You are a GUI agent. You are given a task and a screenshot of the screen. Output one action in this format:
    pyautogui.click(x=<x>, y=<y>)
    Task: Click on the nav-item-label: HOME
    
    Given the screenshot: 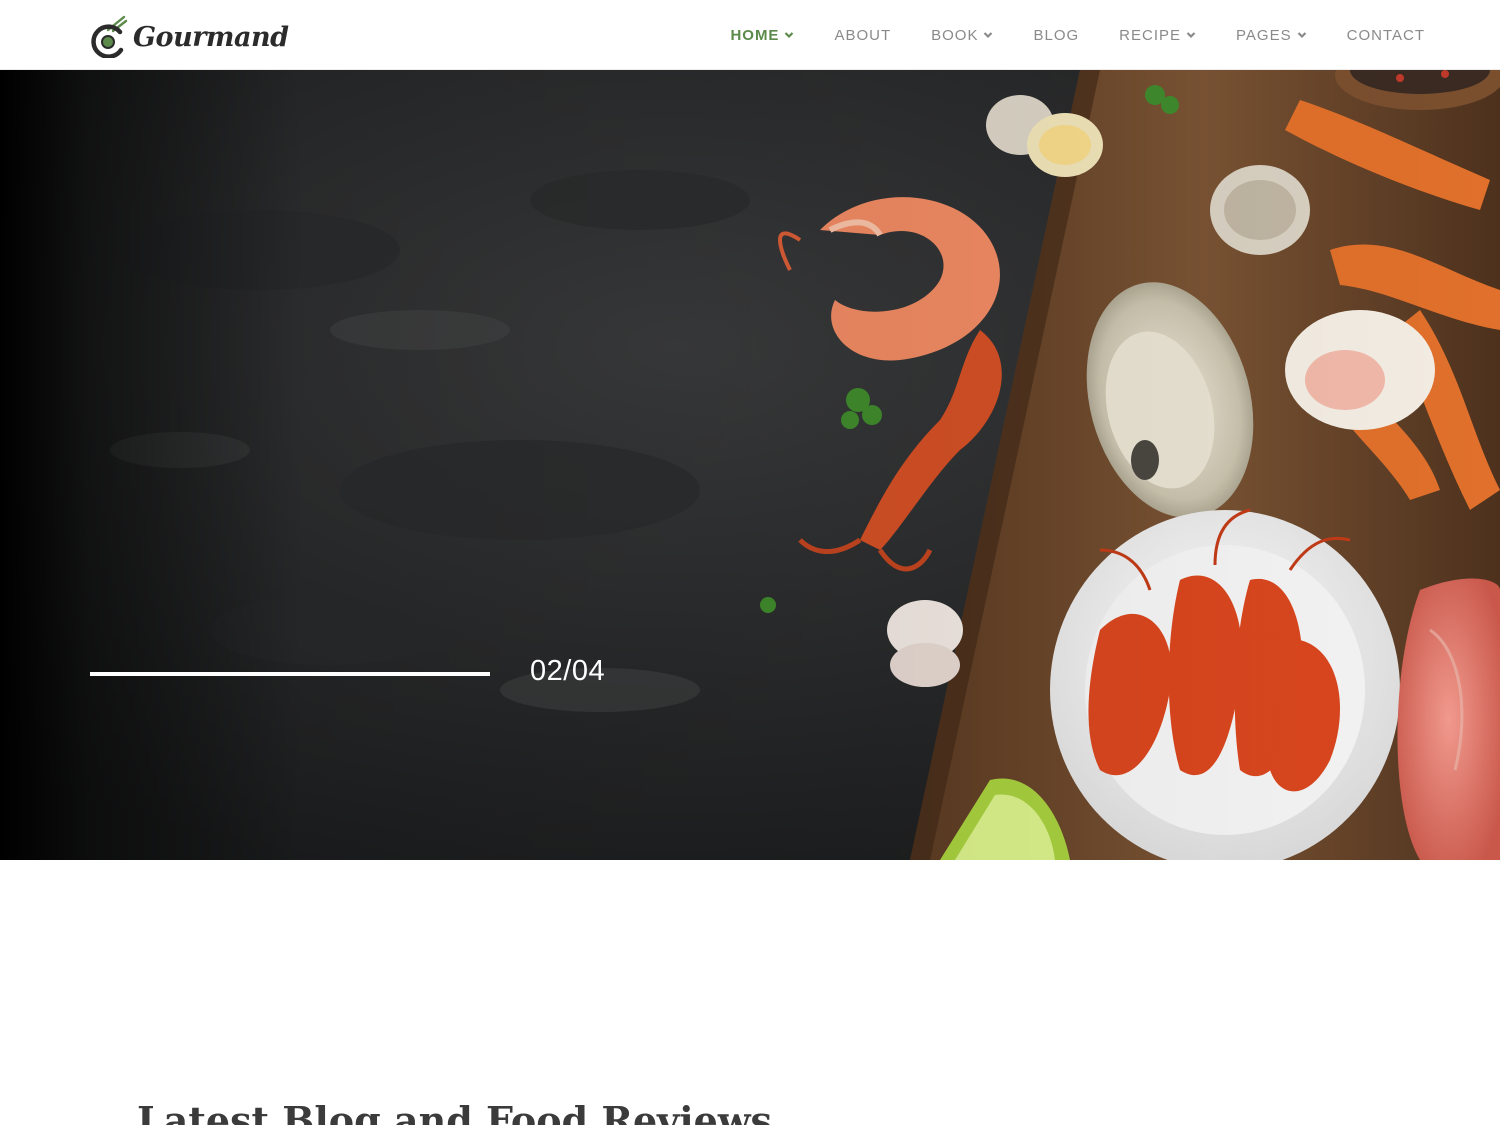 What is the action you would take?
    pyautogui.click(x=755, y=35)
    